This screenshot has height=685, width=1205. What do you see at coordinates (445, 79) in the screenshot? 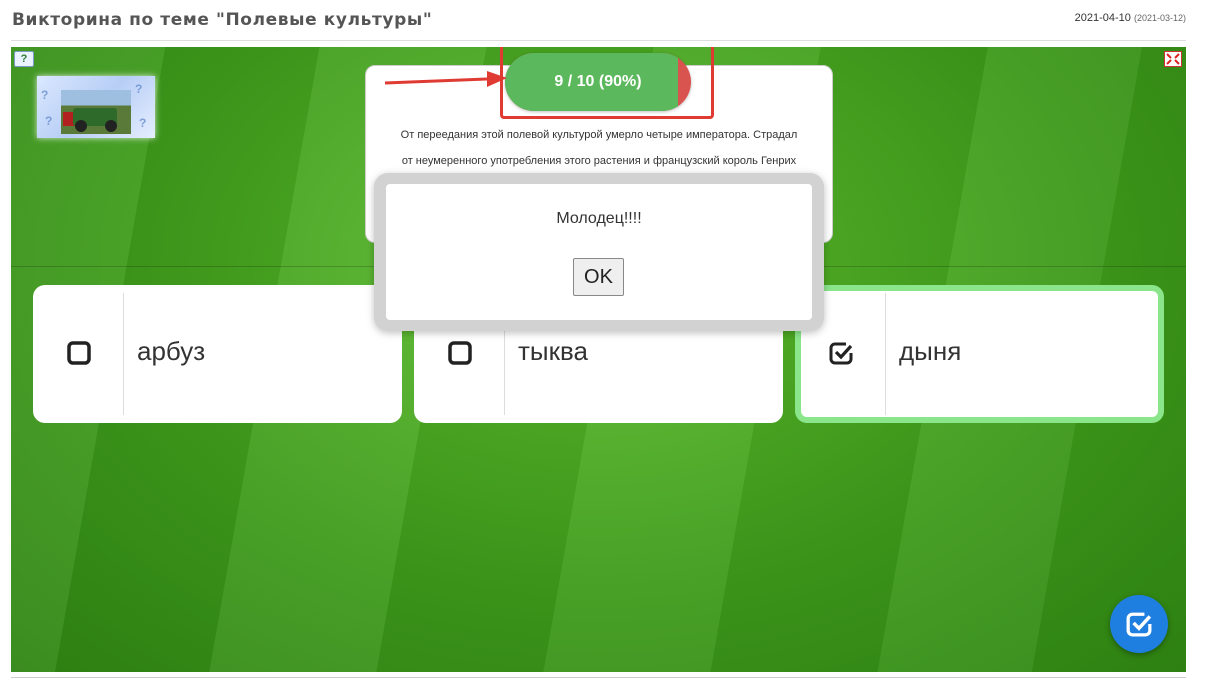
I see `annotation-arrow-icon` at bounding box center [445, 79].